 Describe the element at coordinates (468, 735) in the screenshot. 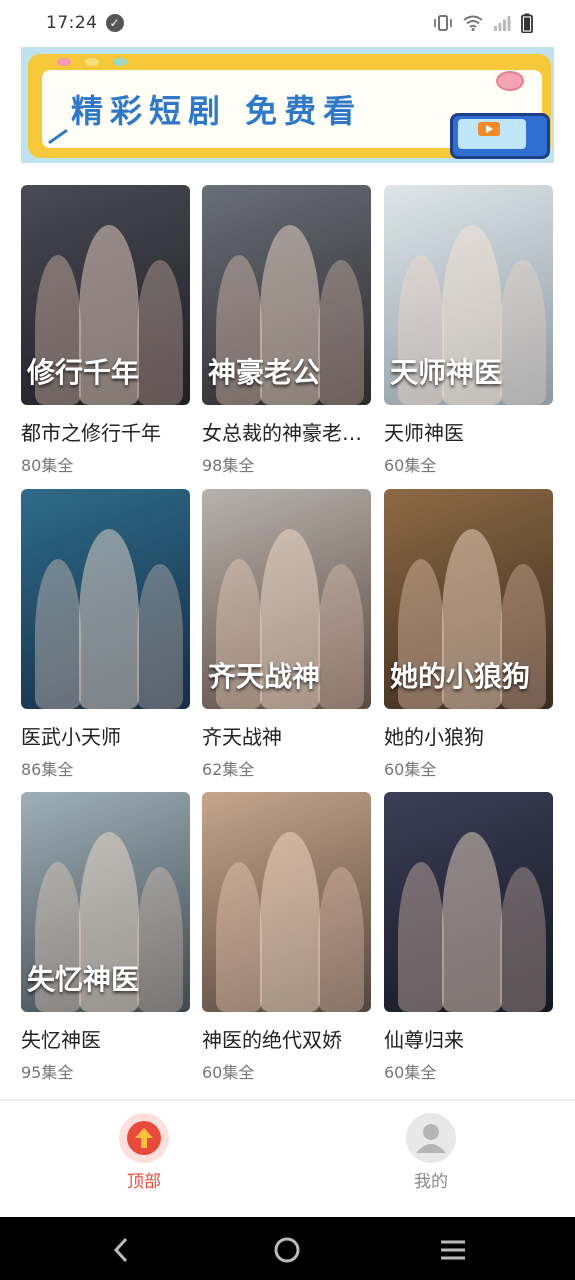

I see `drama-title: 她的小狼狗` at that location.